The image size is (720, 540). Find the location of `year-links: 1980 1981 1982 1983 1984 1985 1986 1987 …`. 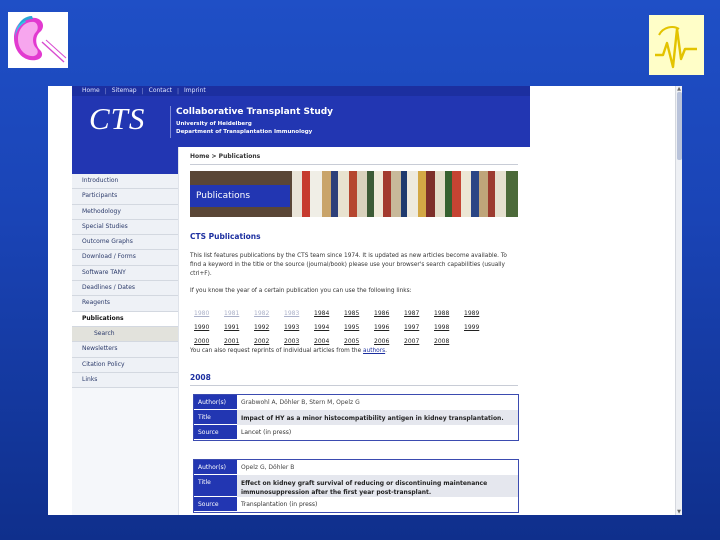

year-links: 1980 1981 1982 1983 1984 1985 1986 1987 … is located at coordinates (344, 328).